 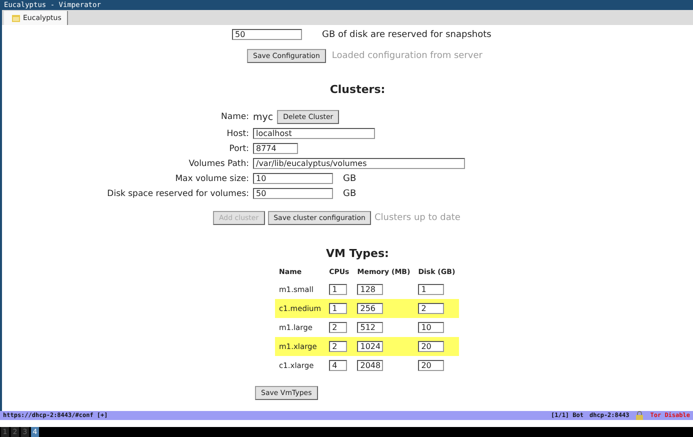 What do you see at coordinates (314, 133) in the screenshot?
I see `input-field: localhost` at bounding box center [314, 133].